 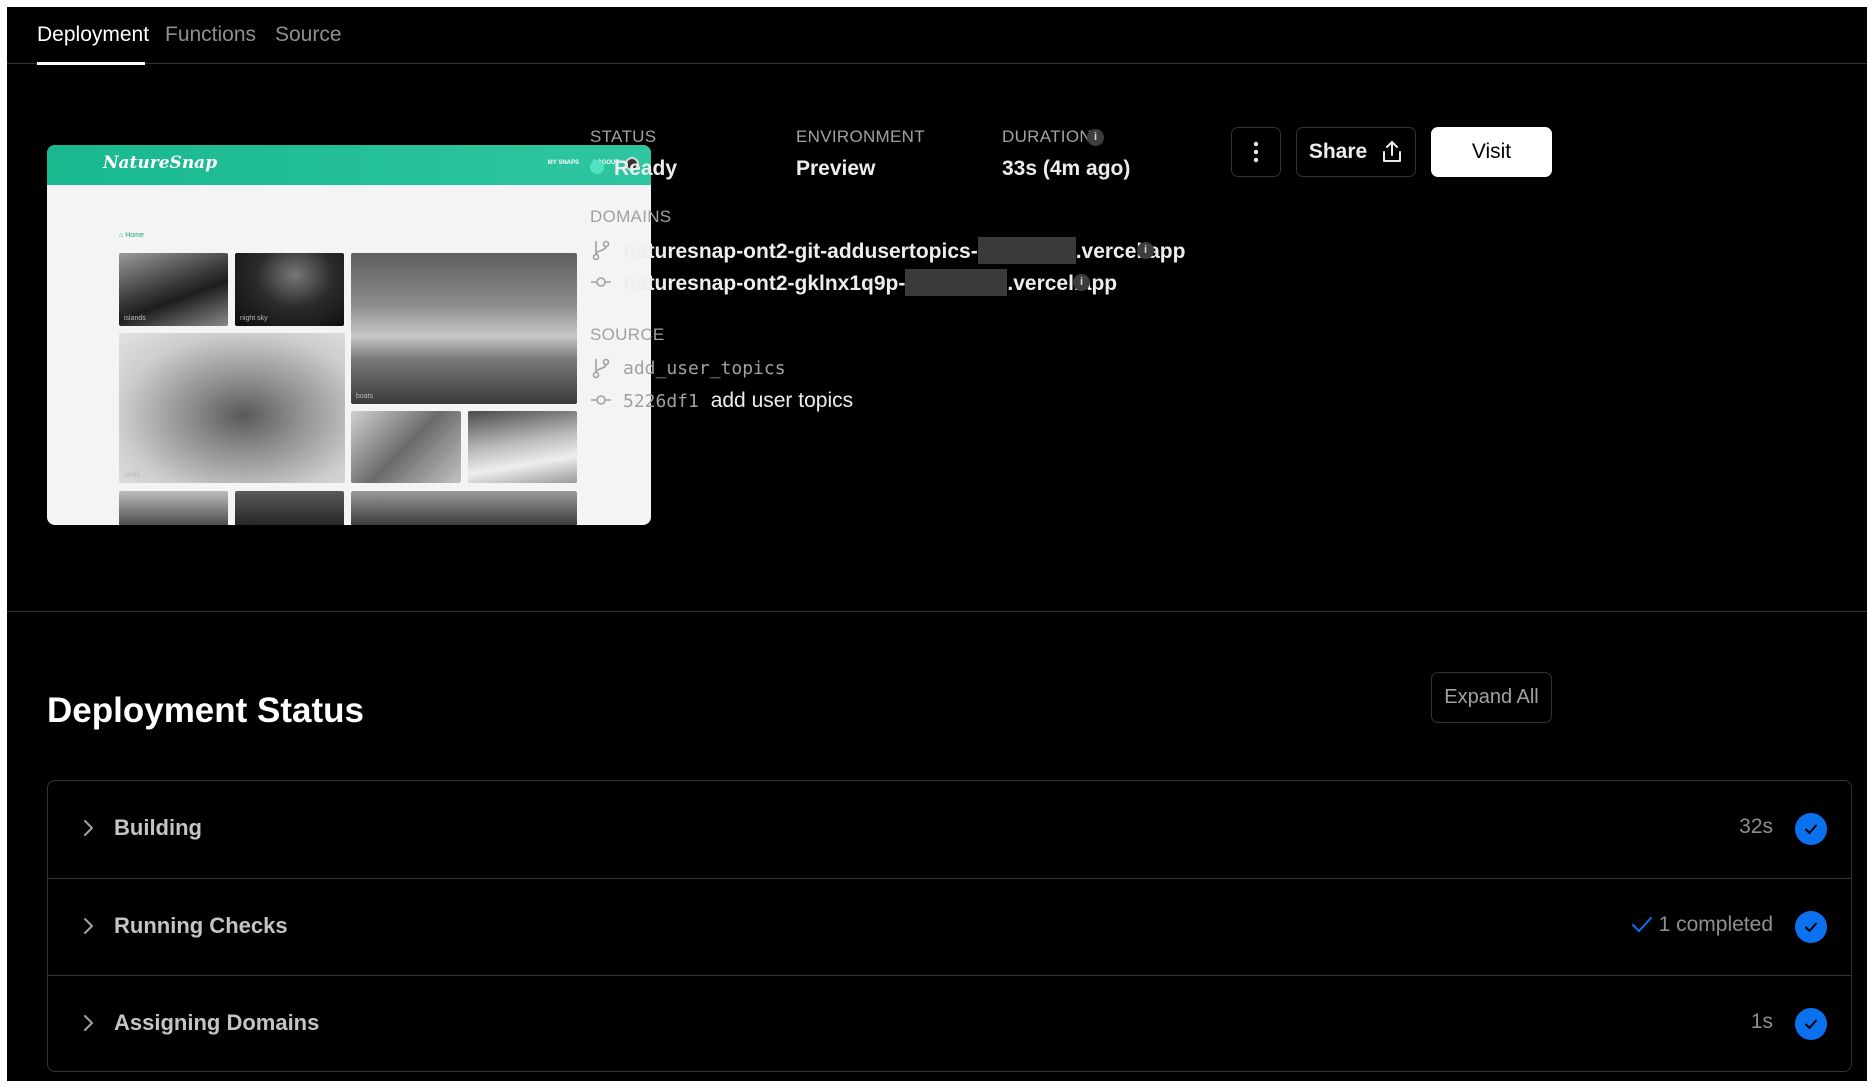 I want to click on preview-photo-forest, so click(x=173, y=508).